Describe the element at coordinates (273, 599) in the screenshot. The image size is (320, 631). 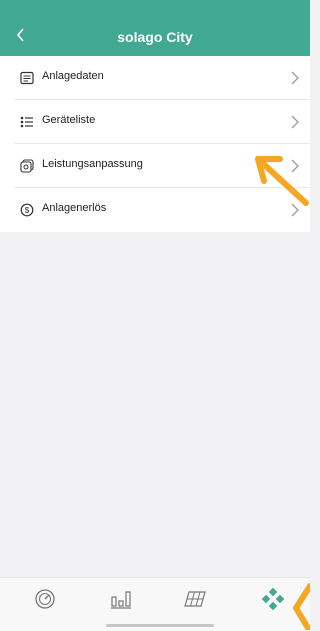
I see `diamond-grid-icon` at that location.